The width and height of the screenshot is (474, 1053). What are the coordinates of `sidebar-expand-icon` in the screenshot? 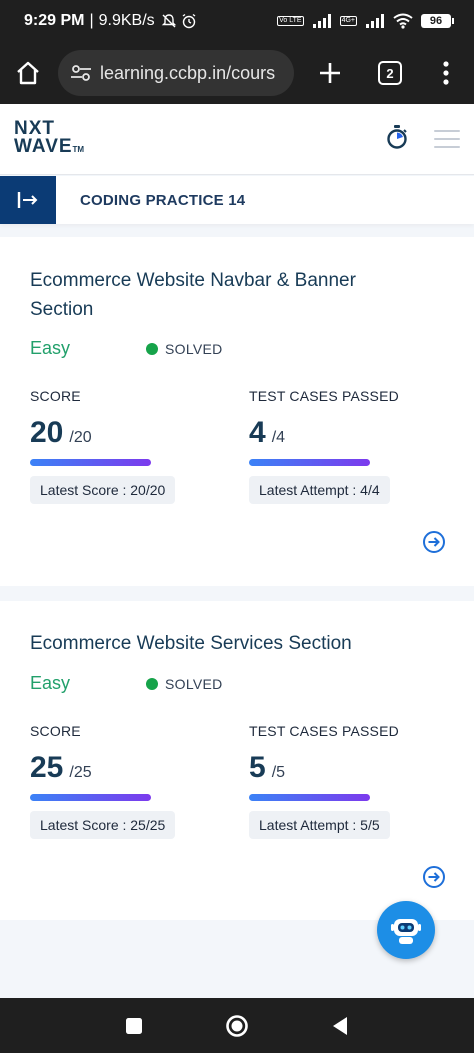 It's located at (27, 200).